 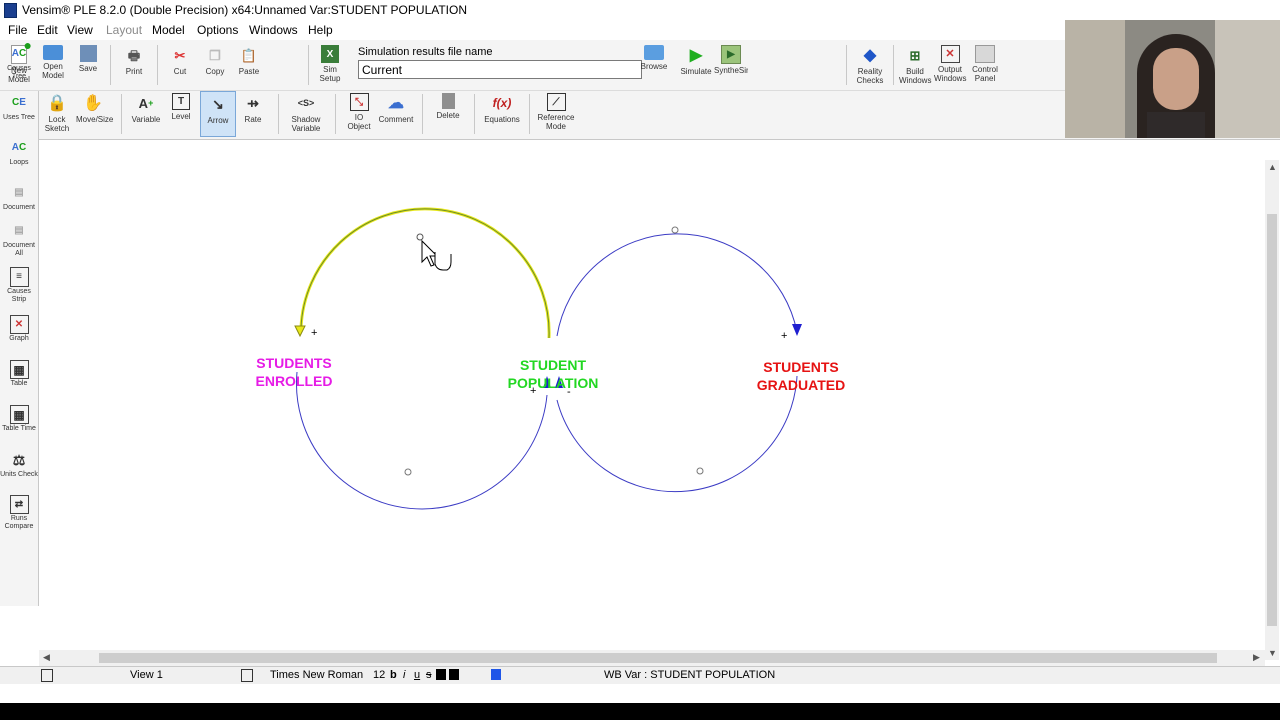 I want to click on font-selector: Times New Roman, so click(x=316, y=675).